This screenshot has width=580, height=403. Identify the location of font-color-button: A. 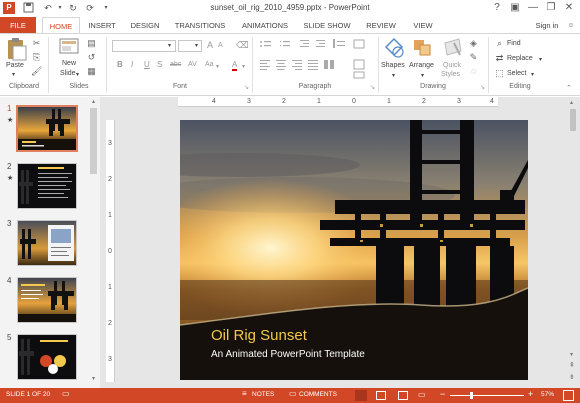
(235, 65).